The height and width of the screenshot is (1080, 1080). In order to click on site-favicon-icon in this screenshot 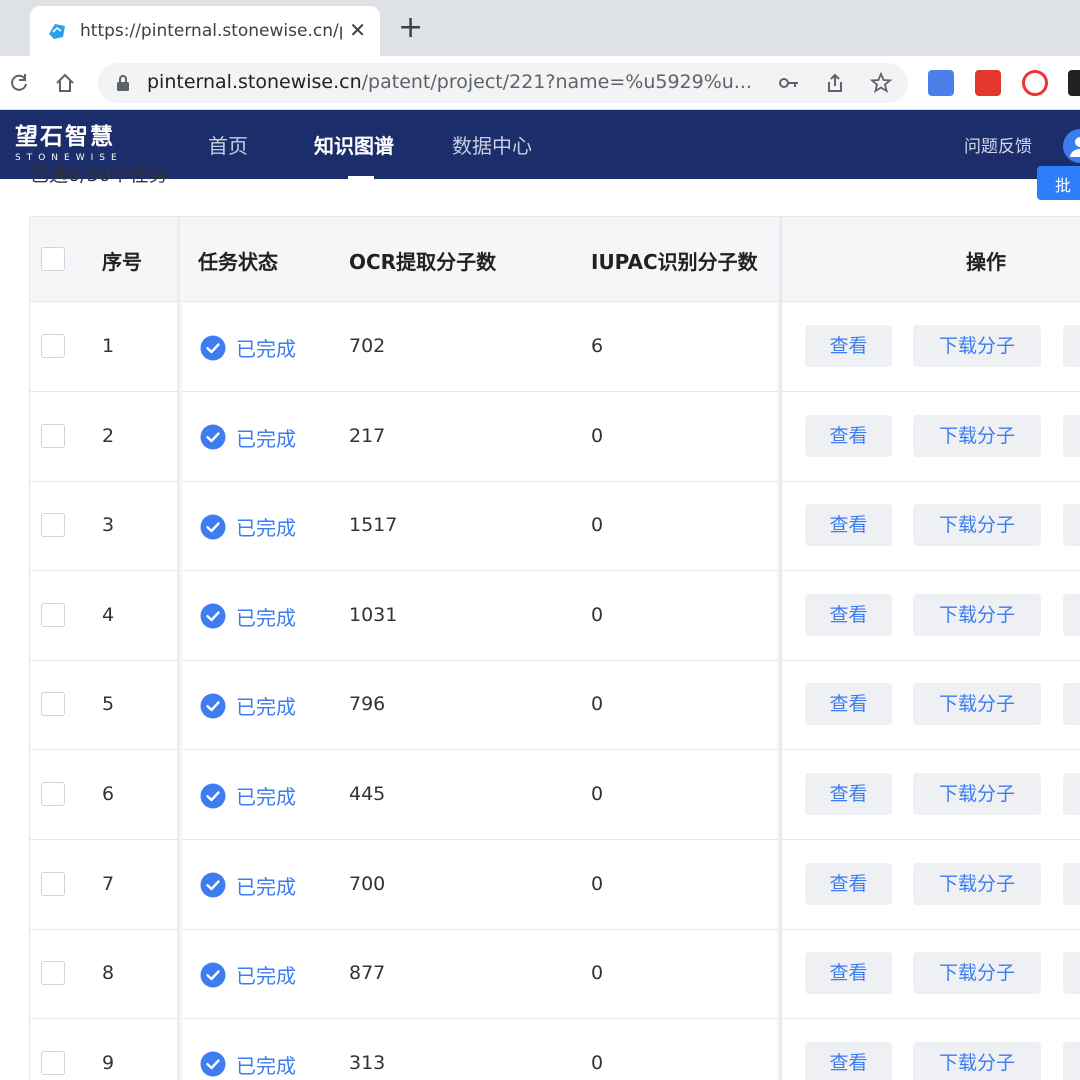, I will do `click(57, 31)`.